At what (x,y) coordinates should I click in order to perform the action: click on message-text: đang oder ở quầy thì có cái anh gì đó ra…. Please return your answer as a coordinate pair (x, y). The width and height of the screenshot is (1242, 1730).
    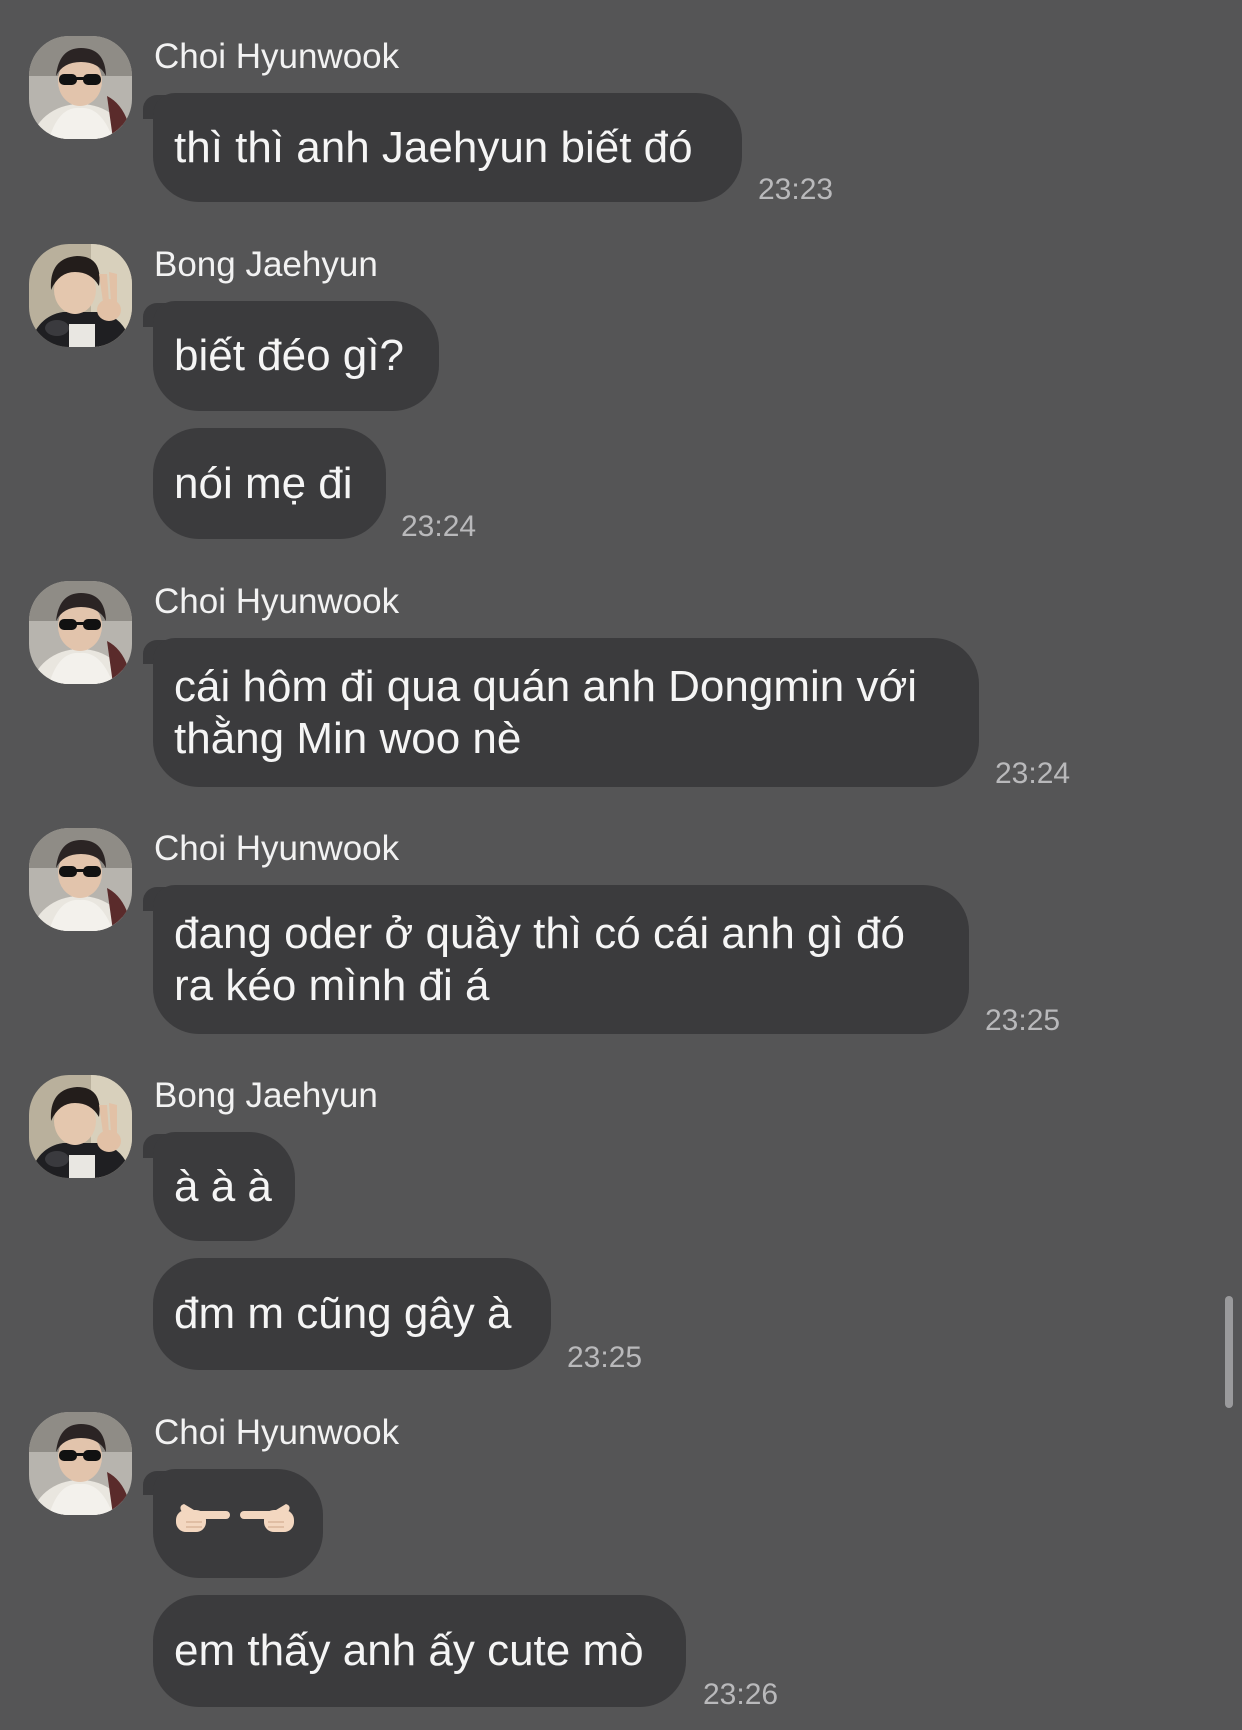
    Looking at the image, I should click on (539, 959).